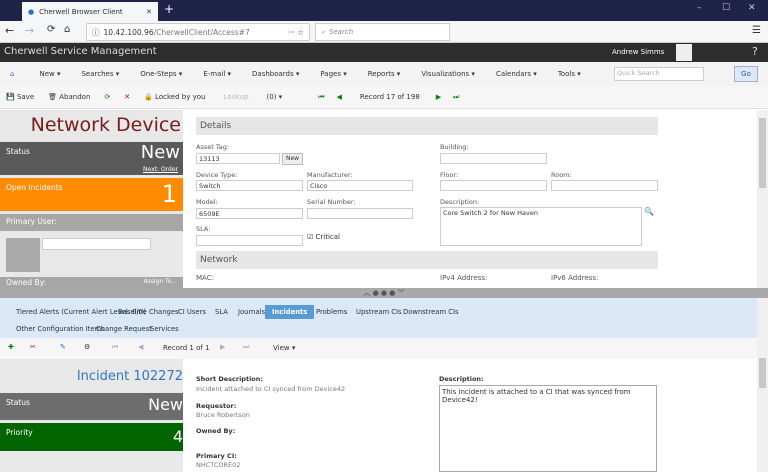  What do you see at coordinates (164, 329) in the screenshot?
I see `tab-services: Services` at bounding box center [164, 329].